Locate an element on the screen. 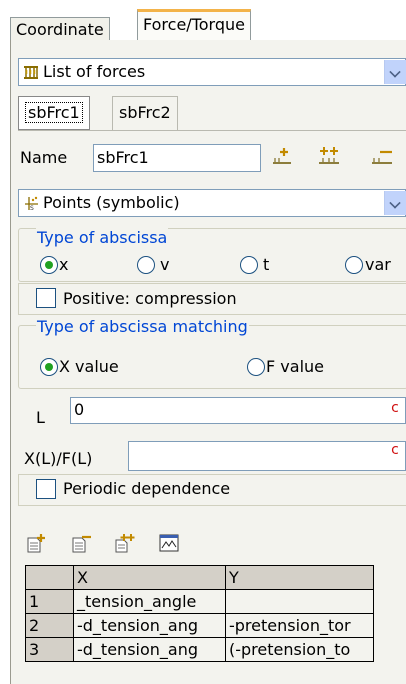  table-header-row: X Y is located at coordinates (200, 578).